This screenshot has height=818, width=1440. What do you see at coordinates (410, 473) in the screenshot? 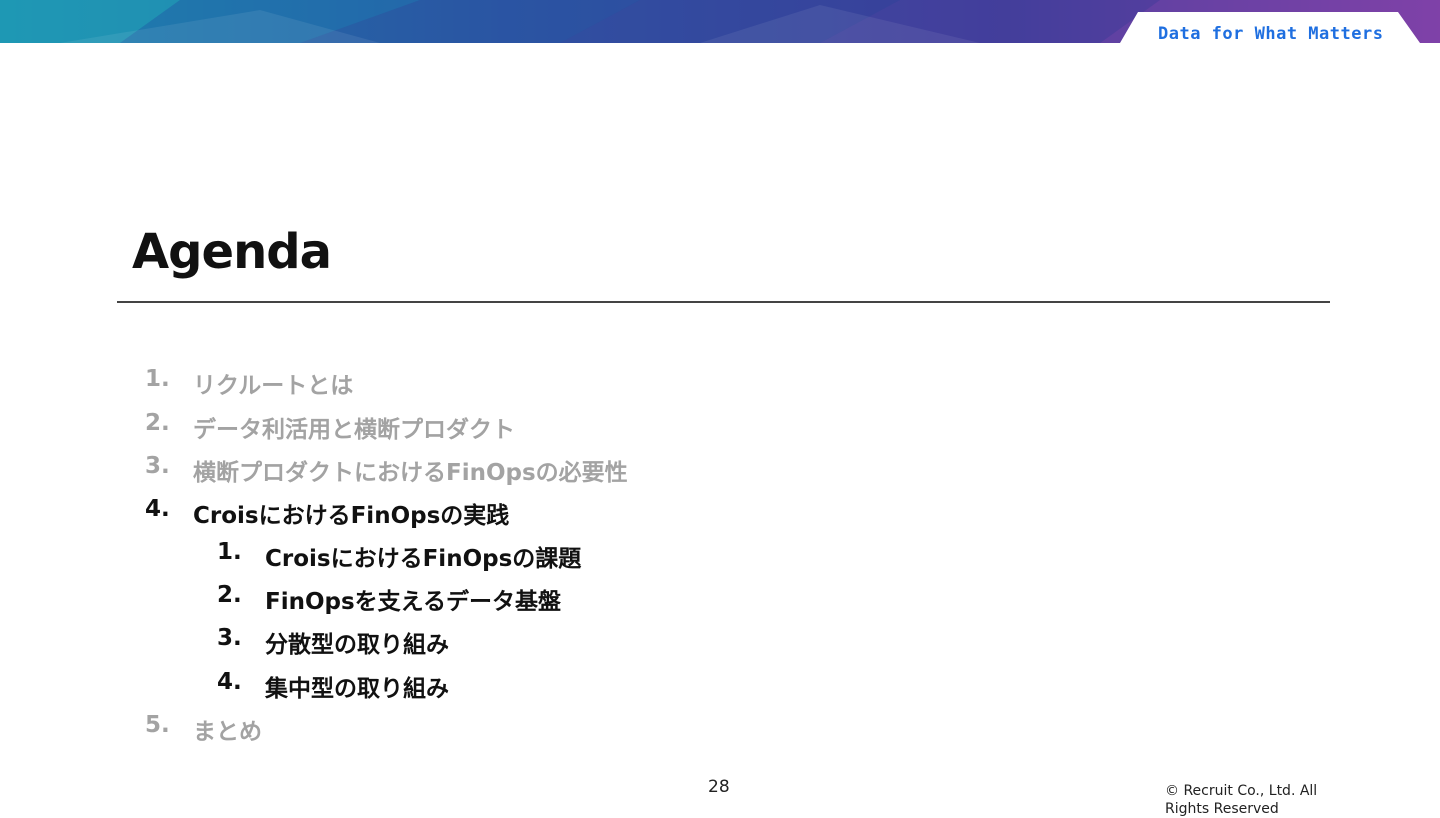
I see `agenda-item-label: 横断プロダクトにおけるFinOpsの必要性` at bounding box center [410, 473].